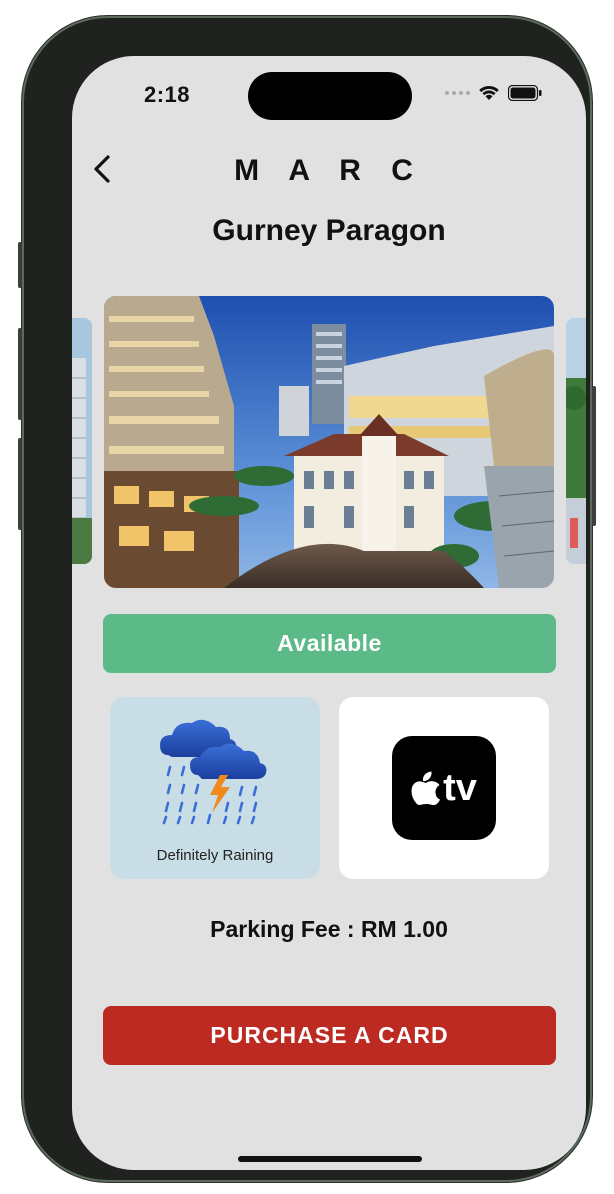  I want to click on apple-tv-card: tv, so click(444, 788).